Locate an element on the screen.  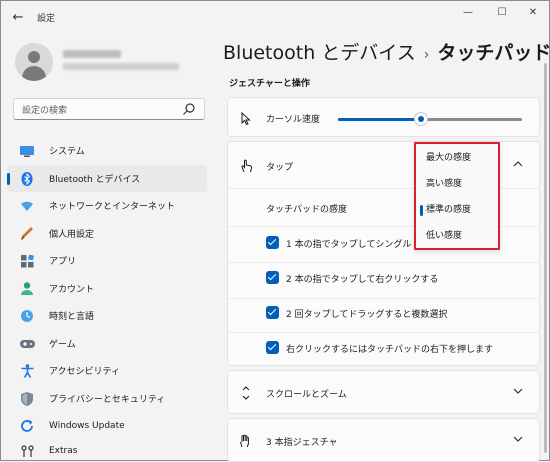
breadcrumb: Bluetooth とデバイス › タッチパッド is located at coordinates (386, 51).